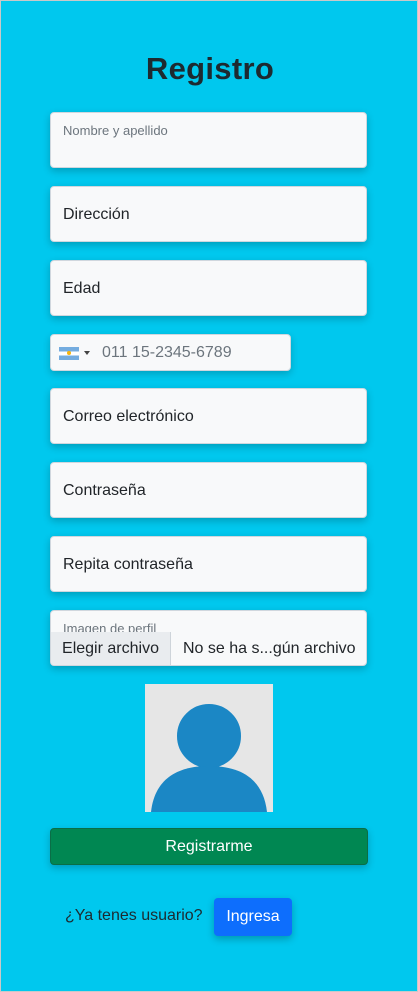 This screenshot has height=992, width=418. I want to click on age-placeholder: Edad, so click(82, 288).